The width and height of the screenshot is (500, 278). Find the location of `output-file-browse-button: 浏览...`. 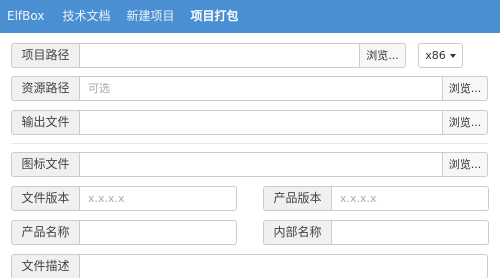

output-file-browse-button: 浏览... is located at coordinates (465, 122).